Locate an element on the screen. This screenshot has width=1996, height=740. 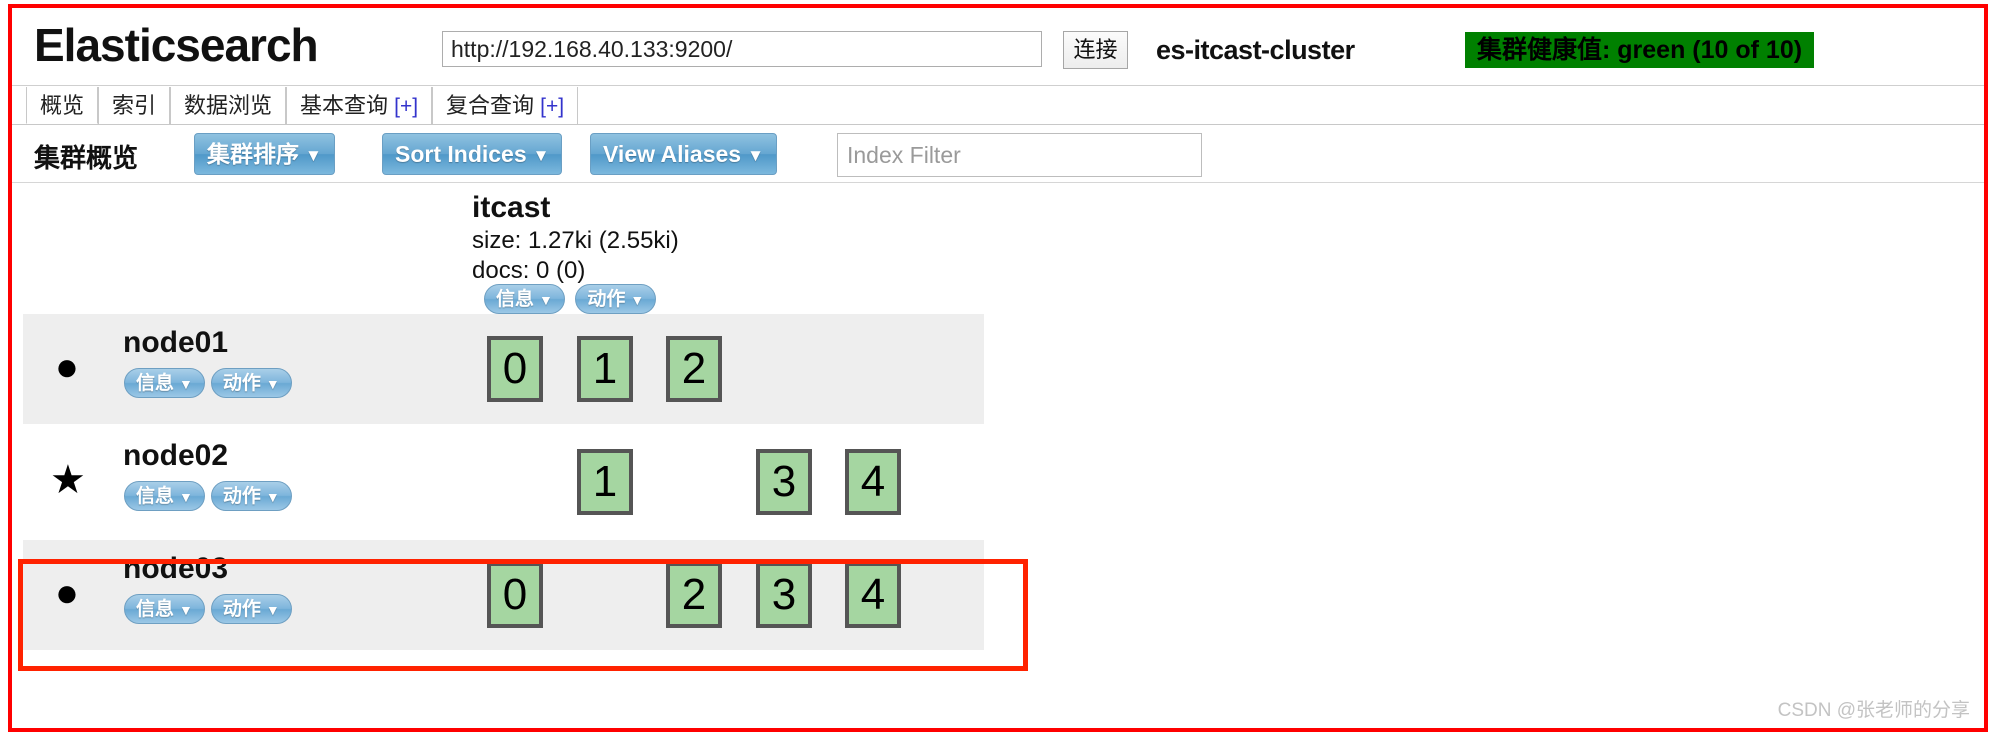
index-column-header: itcast size: 1.27ki (2.55ki) docs: 0 (0) is located at coordinates (597, 238).